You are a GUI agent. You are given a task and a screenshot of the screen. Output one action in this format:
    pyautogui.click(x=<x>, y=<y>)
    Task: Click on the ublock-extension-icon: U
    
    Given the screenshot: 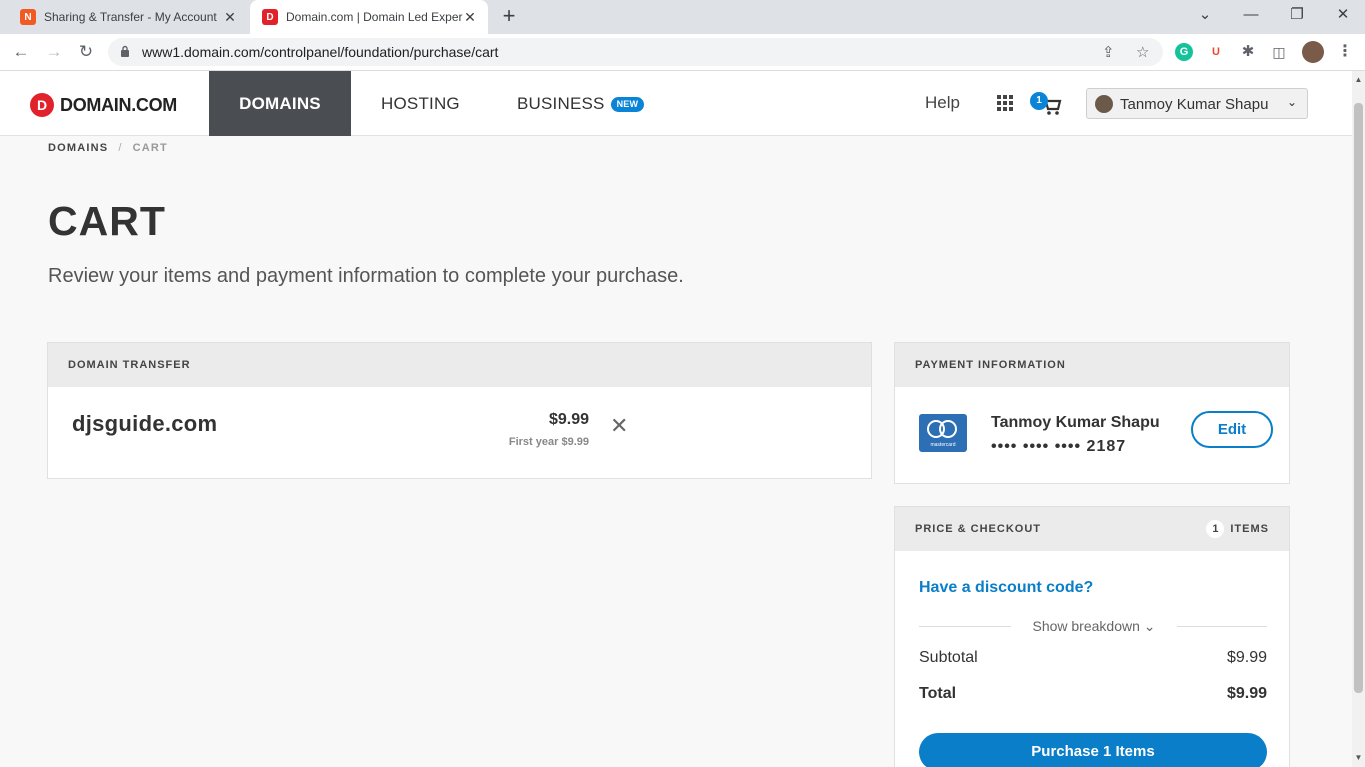 What is the action you would take?
    pyautogui.click(x=1216, y=52)
    